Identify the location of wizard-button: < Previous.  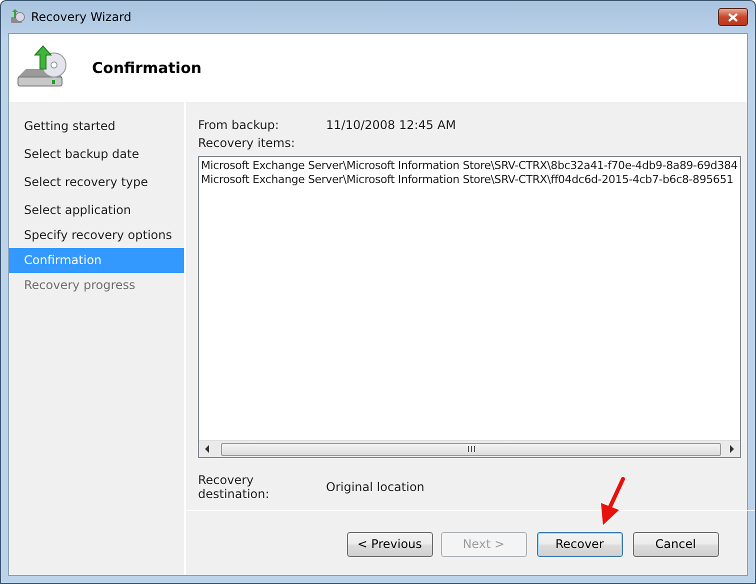
(389, 544).